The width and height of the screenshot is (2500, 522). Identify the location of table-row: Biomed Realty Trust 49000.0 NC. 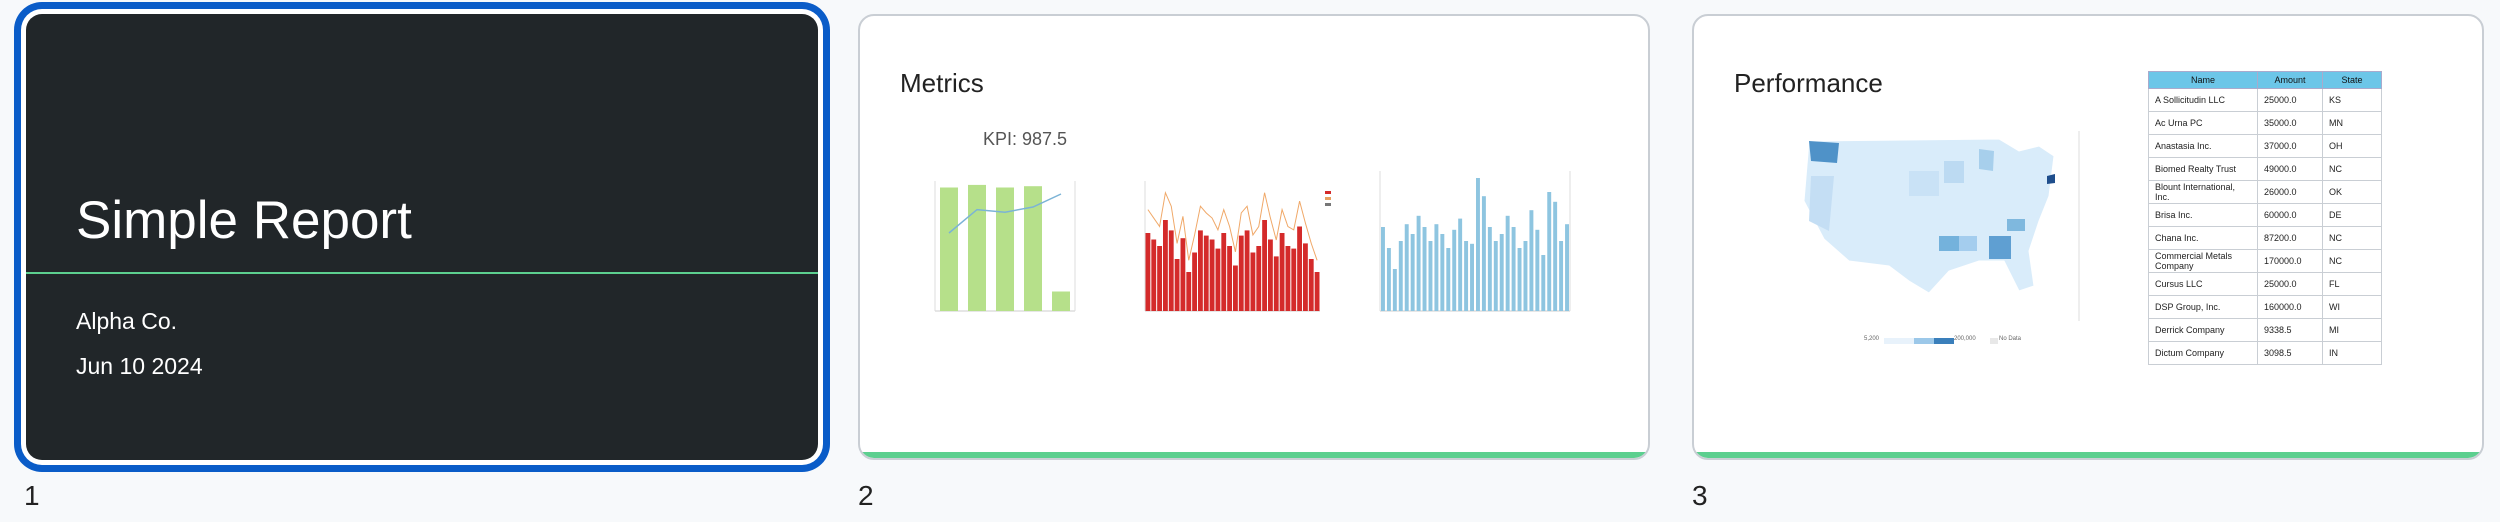
(2265, 169).